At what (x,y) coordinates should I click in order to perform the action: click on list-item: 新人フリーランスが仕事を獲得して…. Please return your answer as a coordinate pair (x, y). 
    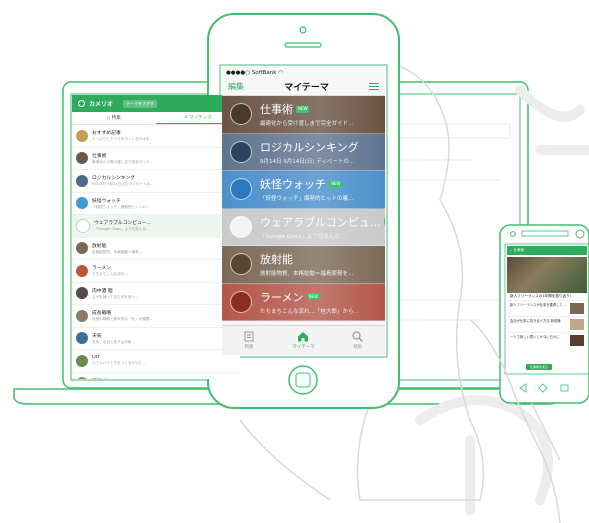
    Looking at the image, I should click on (547, 307).